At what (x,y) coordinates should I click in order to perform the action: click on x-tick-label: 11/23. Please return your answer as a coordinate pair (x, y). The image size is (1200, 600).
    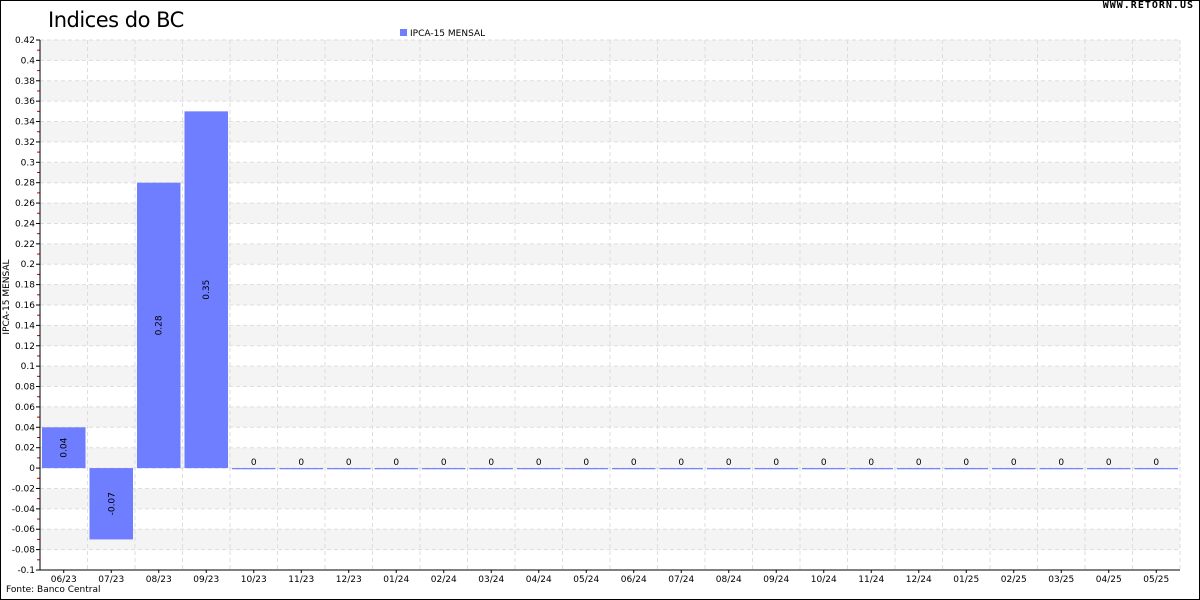
    Looking at the image, I should click on (301, 580).